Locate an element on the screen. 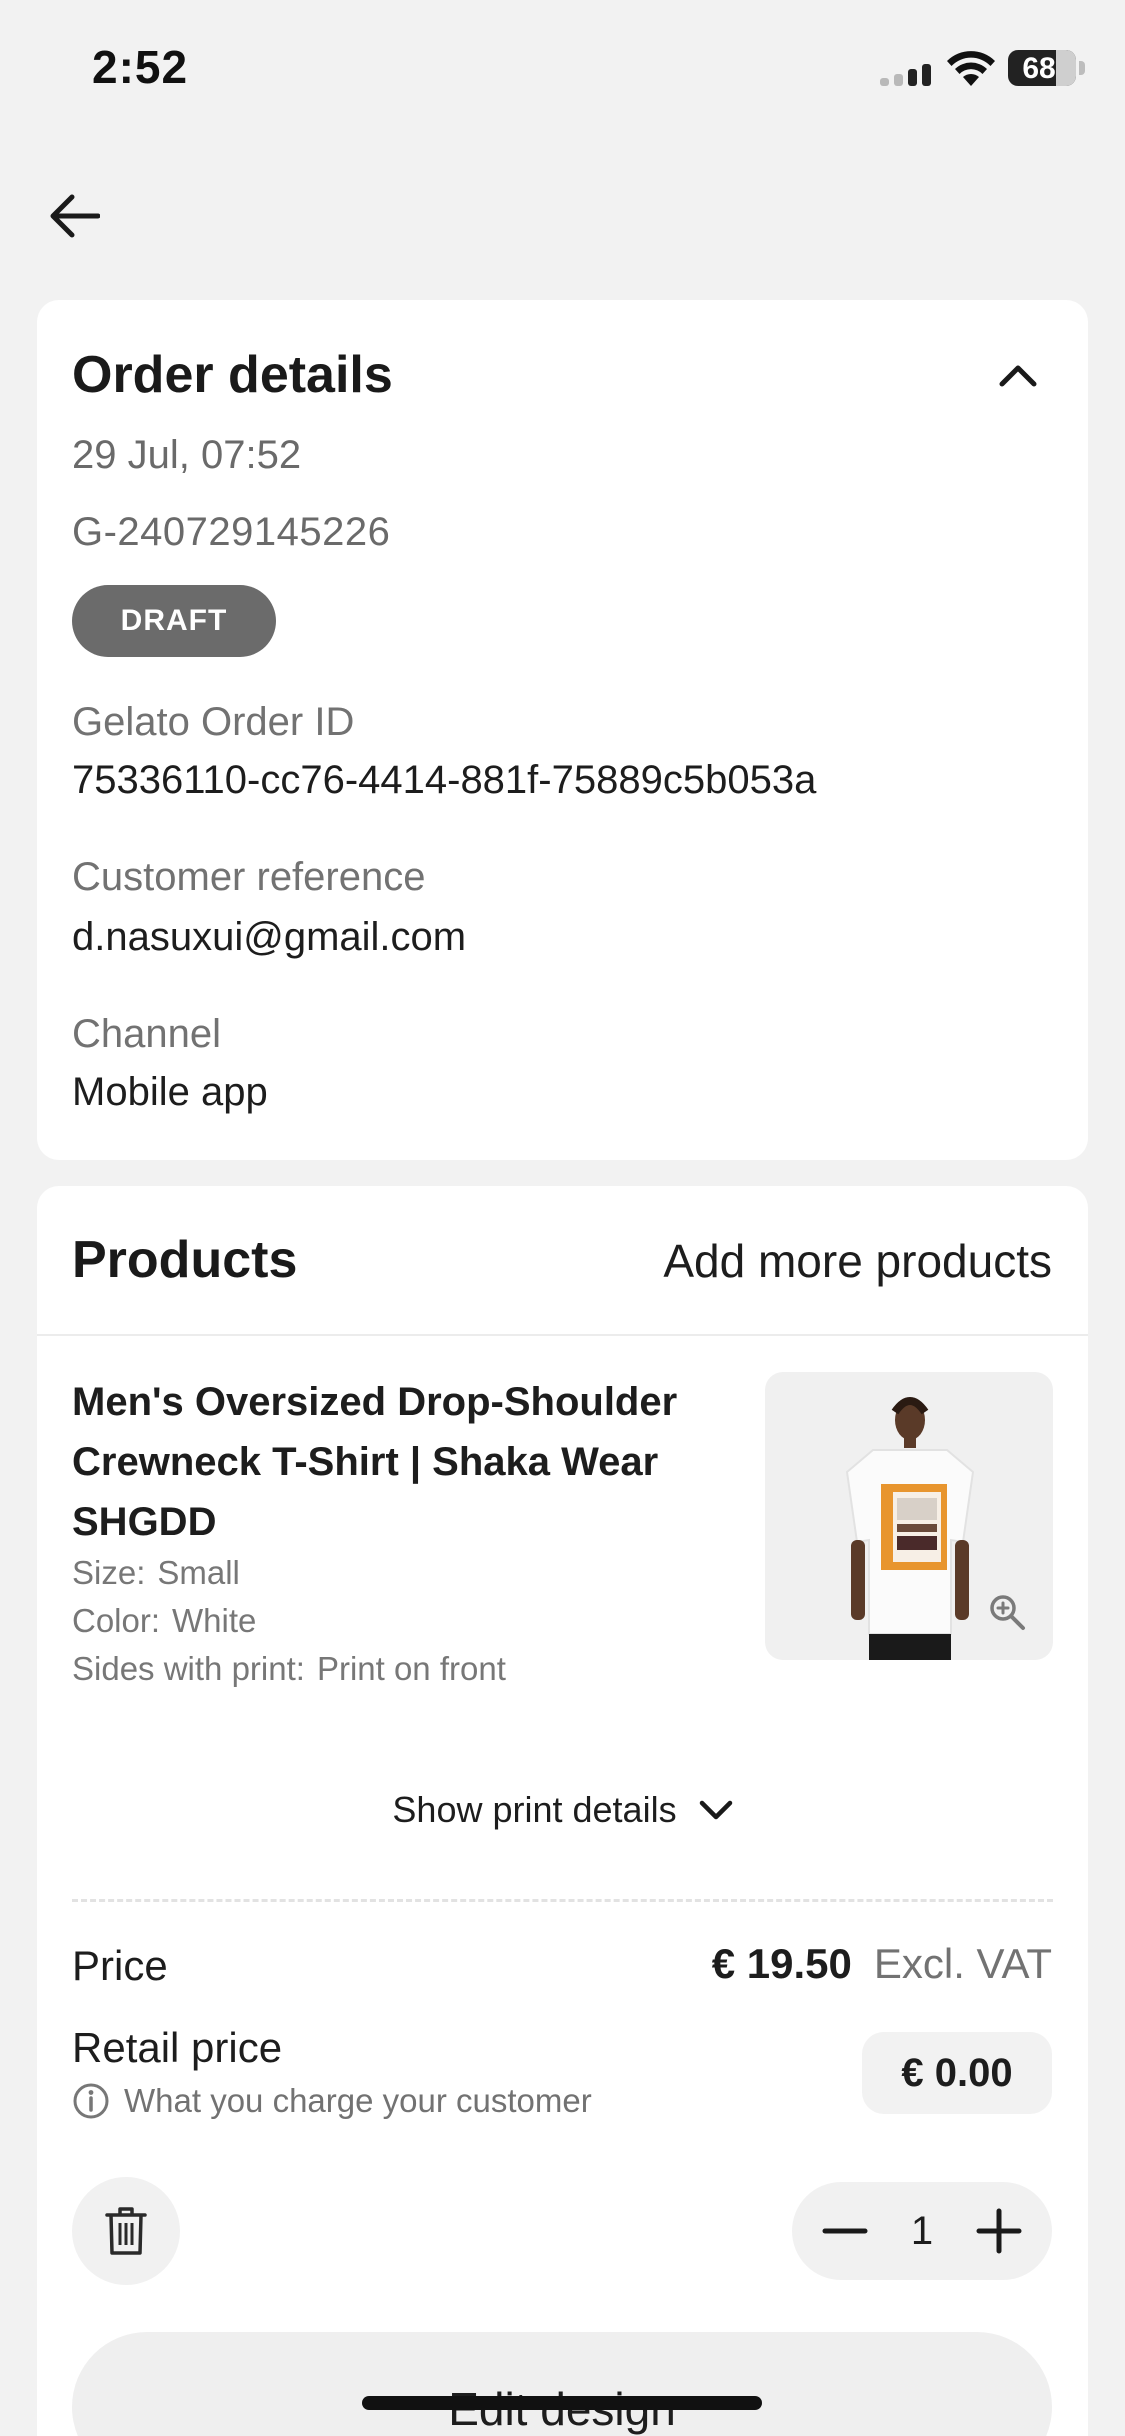 The image size is (1125, 2436). trash-icon is located at coordinates (126, 2231).